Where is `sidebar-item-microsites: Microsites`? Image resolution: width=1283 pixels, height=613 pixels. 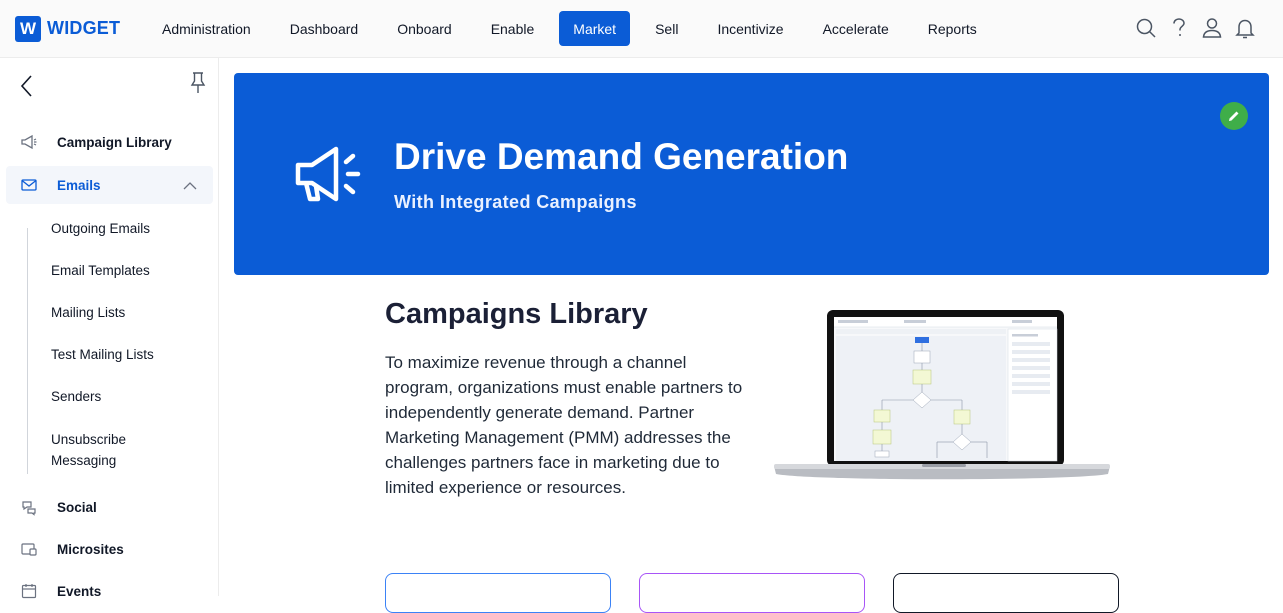 sidebar-item-microsites: Microsites is located at coordinates (109, 549).